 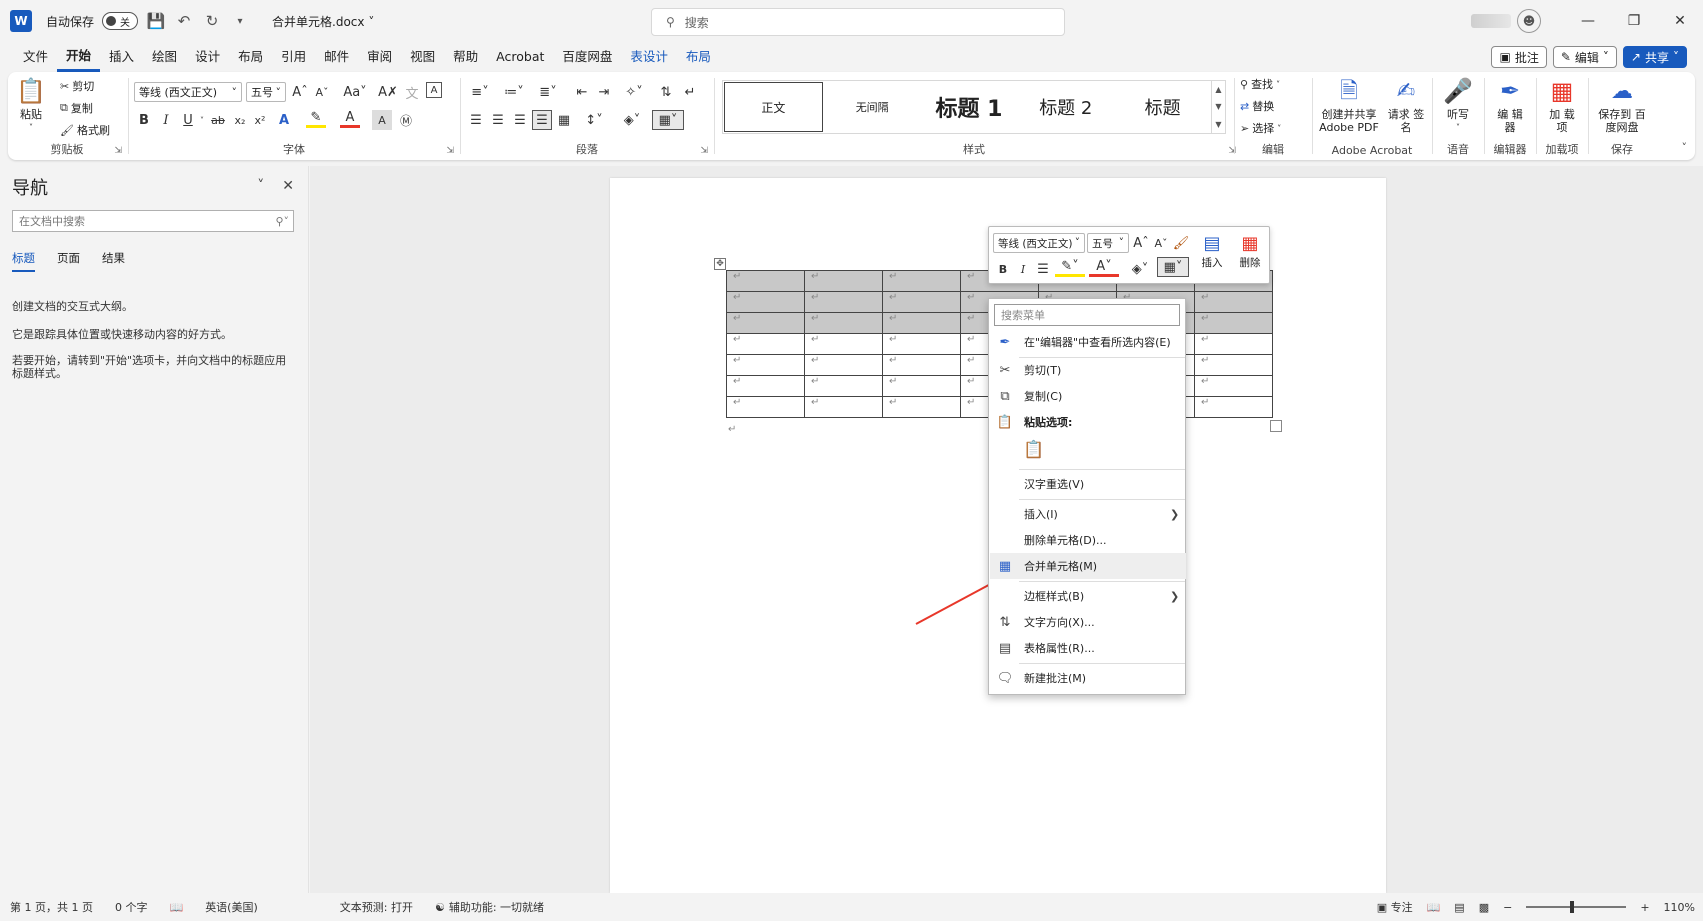 I want to click on tab-home: 开始, so click(x=79, y=57).